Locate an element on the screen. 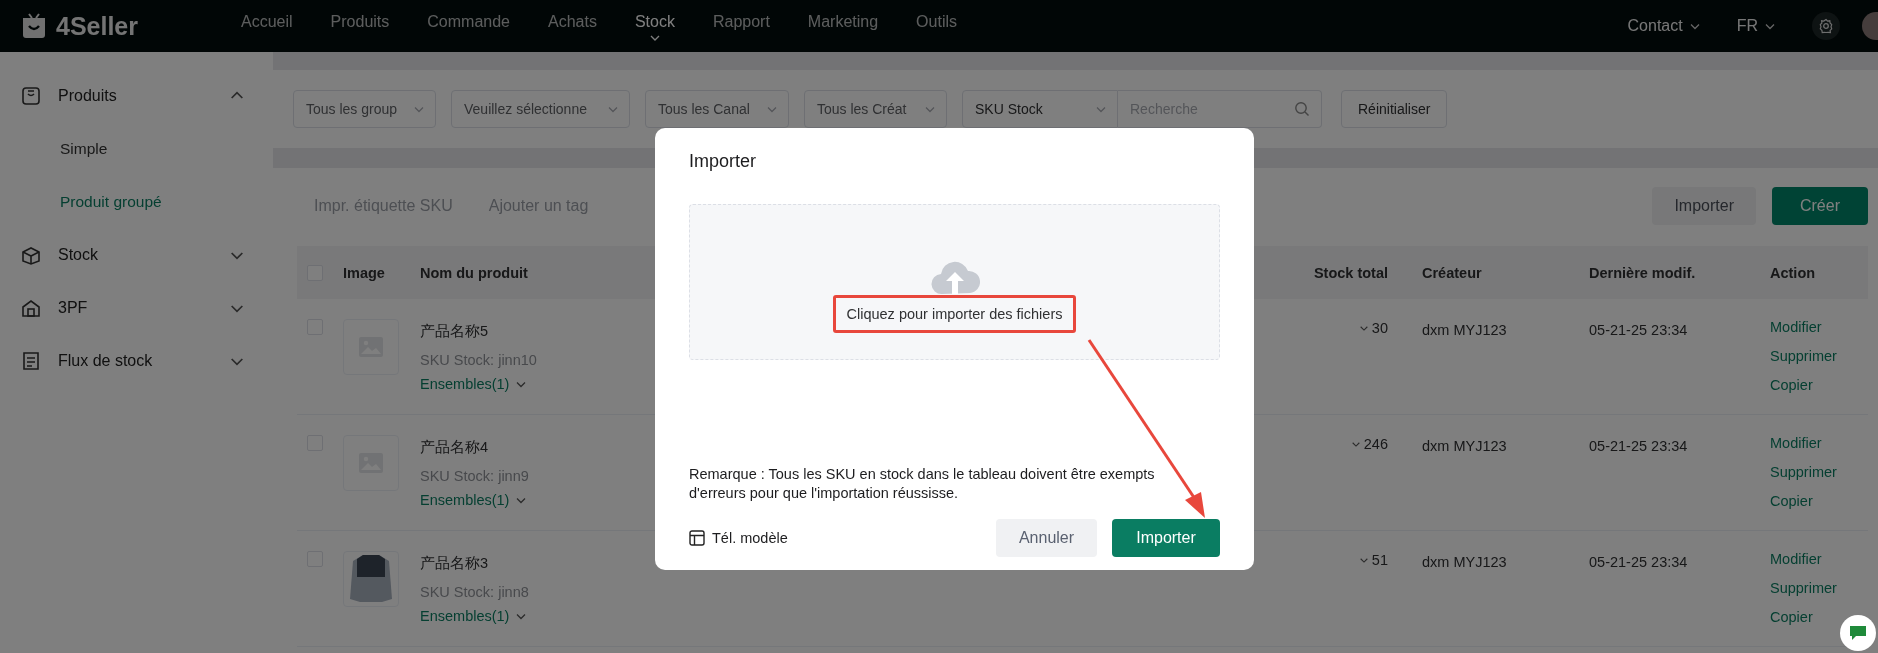  search-type-dropdown: SKU Stock is located at coordinates (1040, 109).